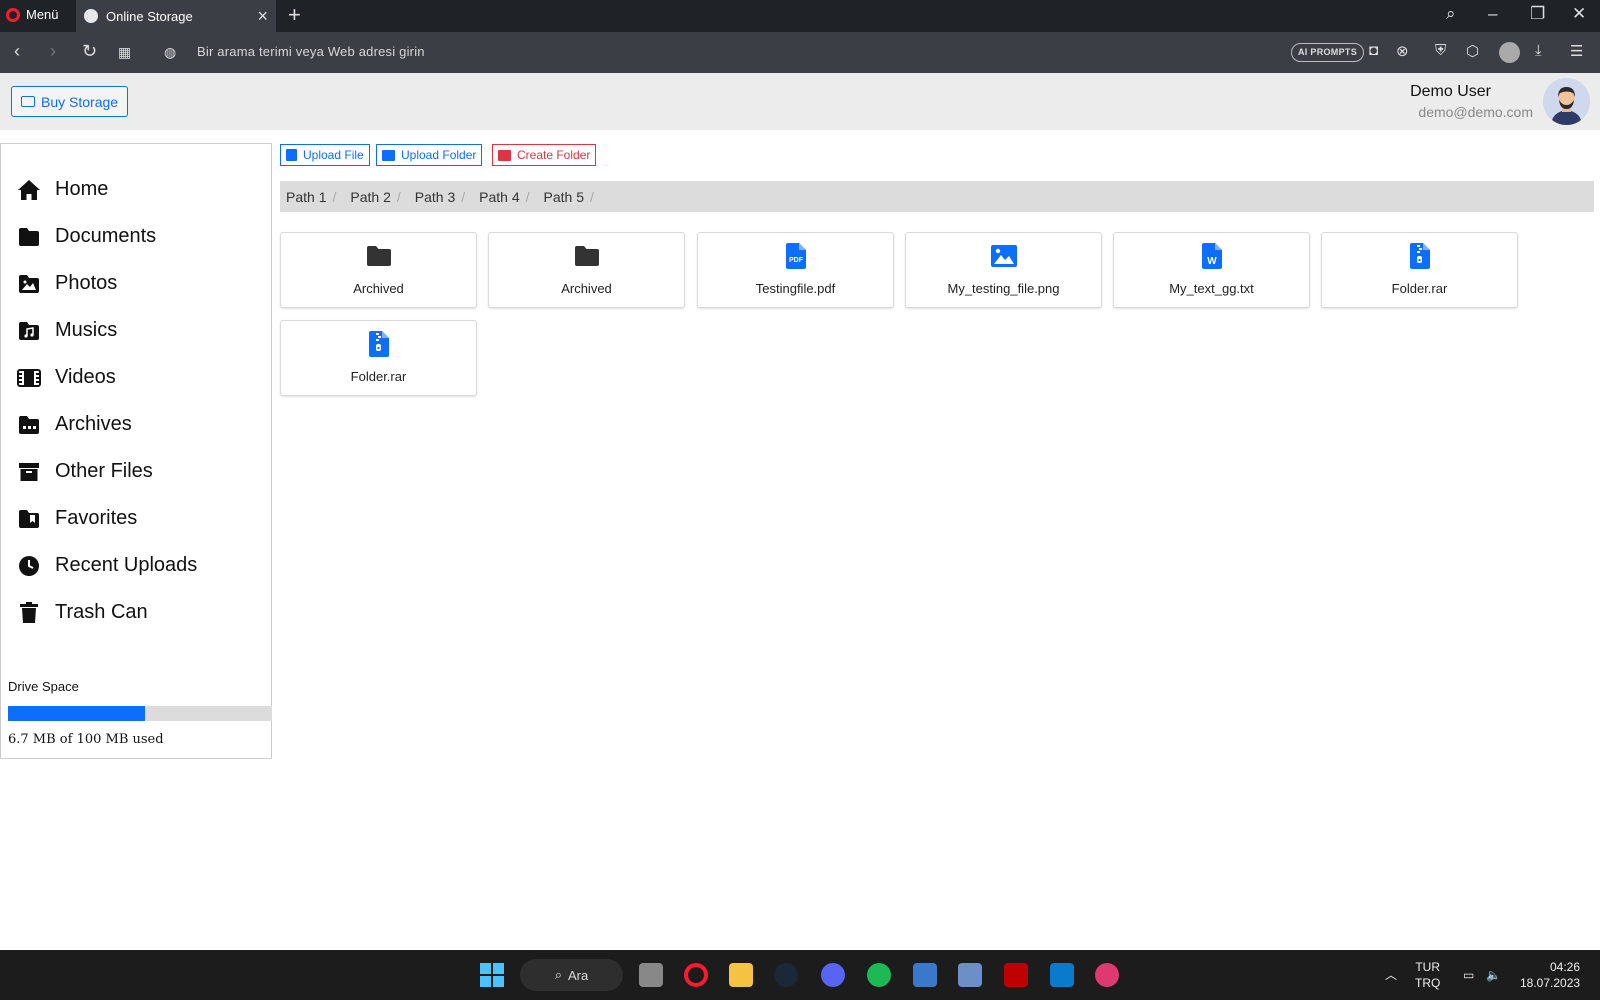  I want to click on new-tab-button: +, so click(294, 15).